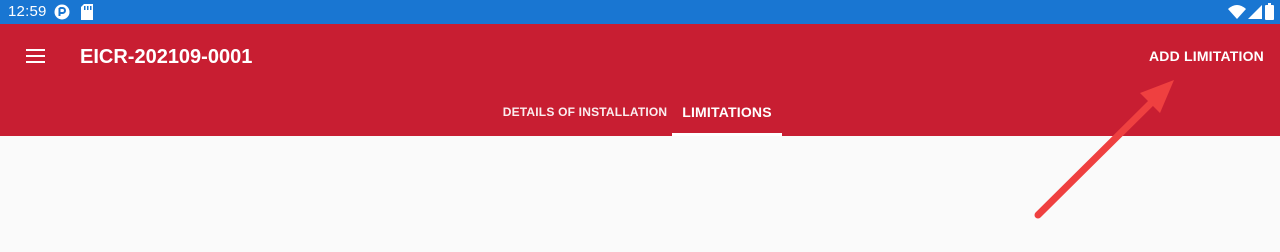 The image size is (1280, 252). I want to click on page-title: EICR-202109-0001, so click(166, 57).